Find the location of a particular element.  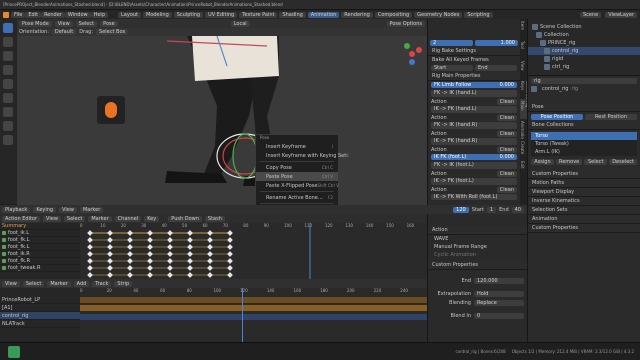

ik-fk-foot: IK FK (foot.L) 0.000 is located at coordinates (474, 157).